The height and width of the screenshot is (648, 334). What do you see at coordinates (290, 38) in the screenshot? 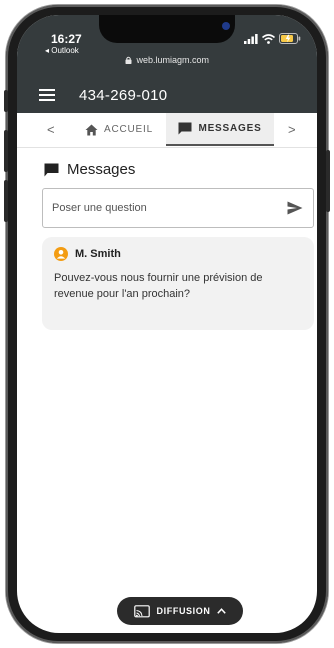
I see `battery-icon` at bounding box center [290, 38].